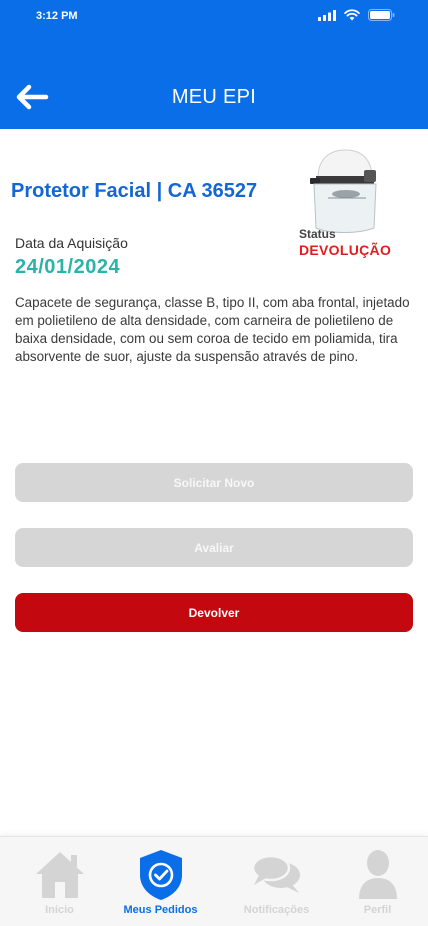 The height and width of the screenshot is (926, 428). Describe the element at coordinates (214, 97) in the screenshot. I see `page-title: MEU EPI` at that location.